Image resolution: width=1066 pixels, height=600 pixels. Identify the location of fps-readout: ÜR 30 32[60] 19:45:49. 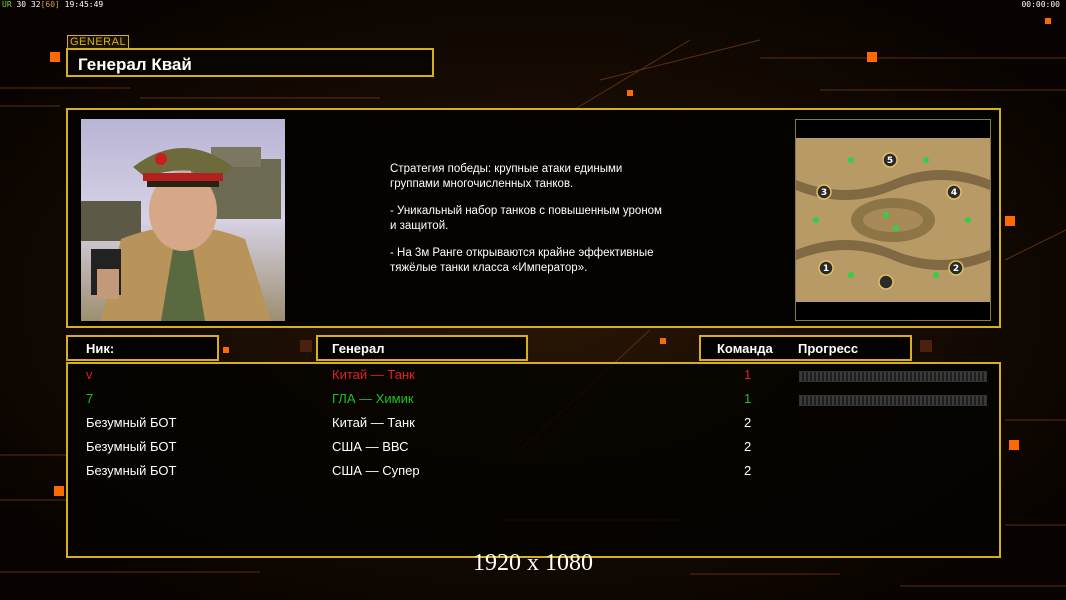
(52, 4).